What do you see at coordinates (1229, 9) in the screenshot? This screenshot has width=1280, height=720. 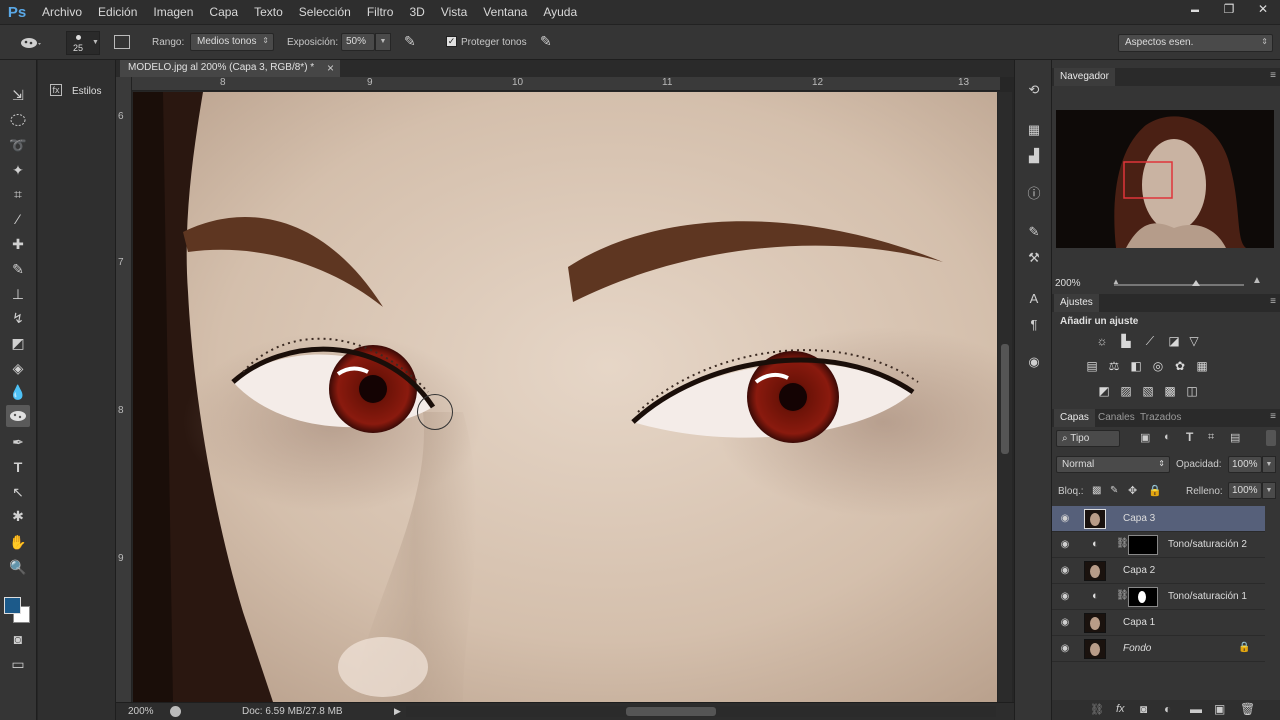 I see `restore-button: ❐` at bounding box center [1229, 9].